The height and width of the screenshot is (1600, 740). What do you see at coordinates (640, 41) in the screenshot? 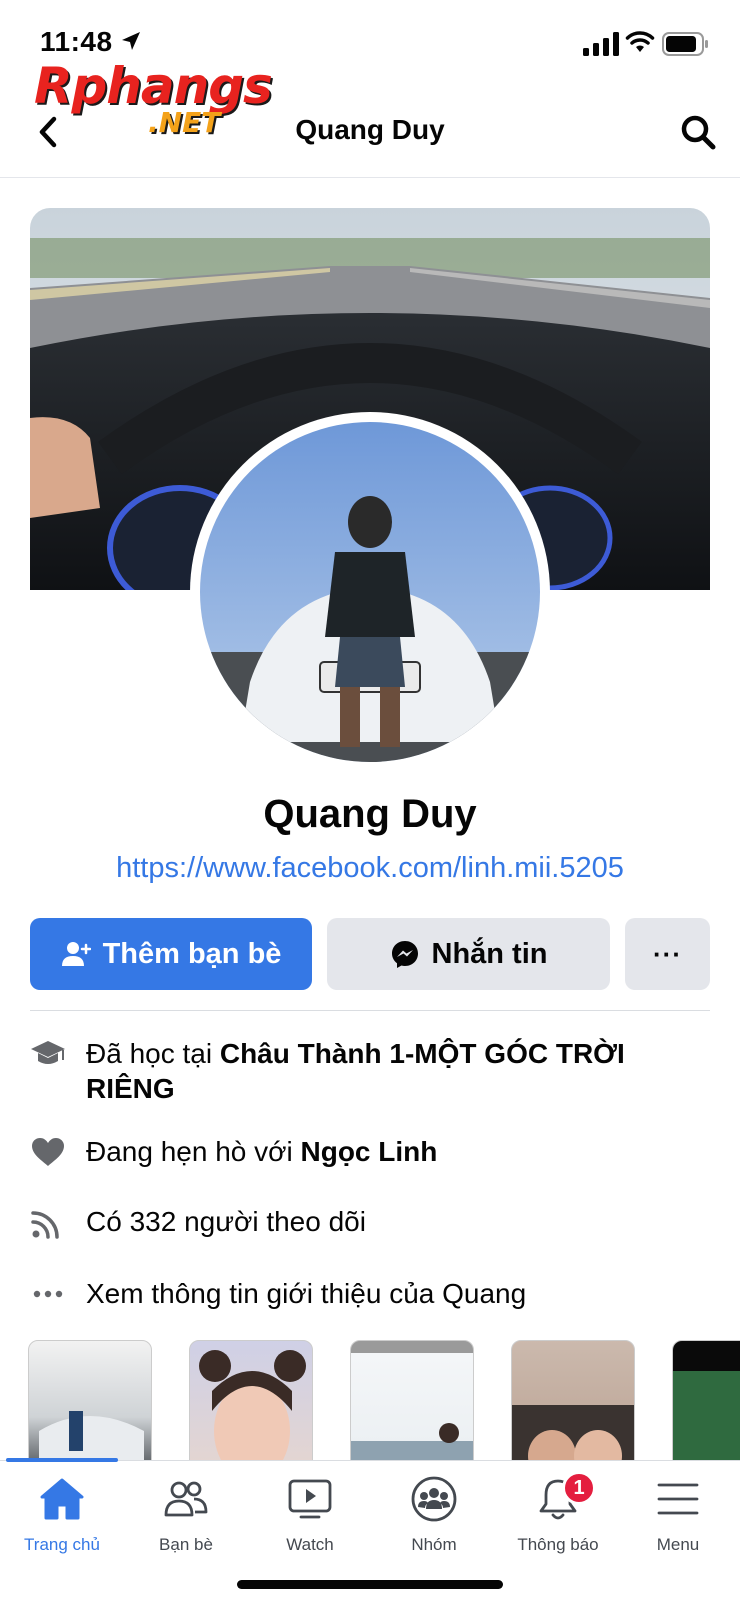
I see `wifi-icon` at bounding box center [640, 41].